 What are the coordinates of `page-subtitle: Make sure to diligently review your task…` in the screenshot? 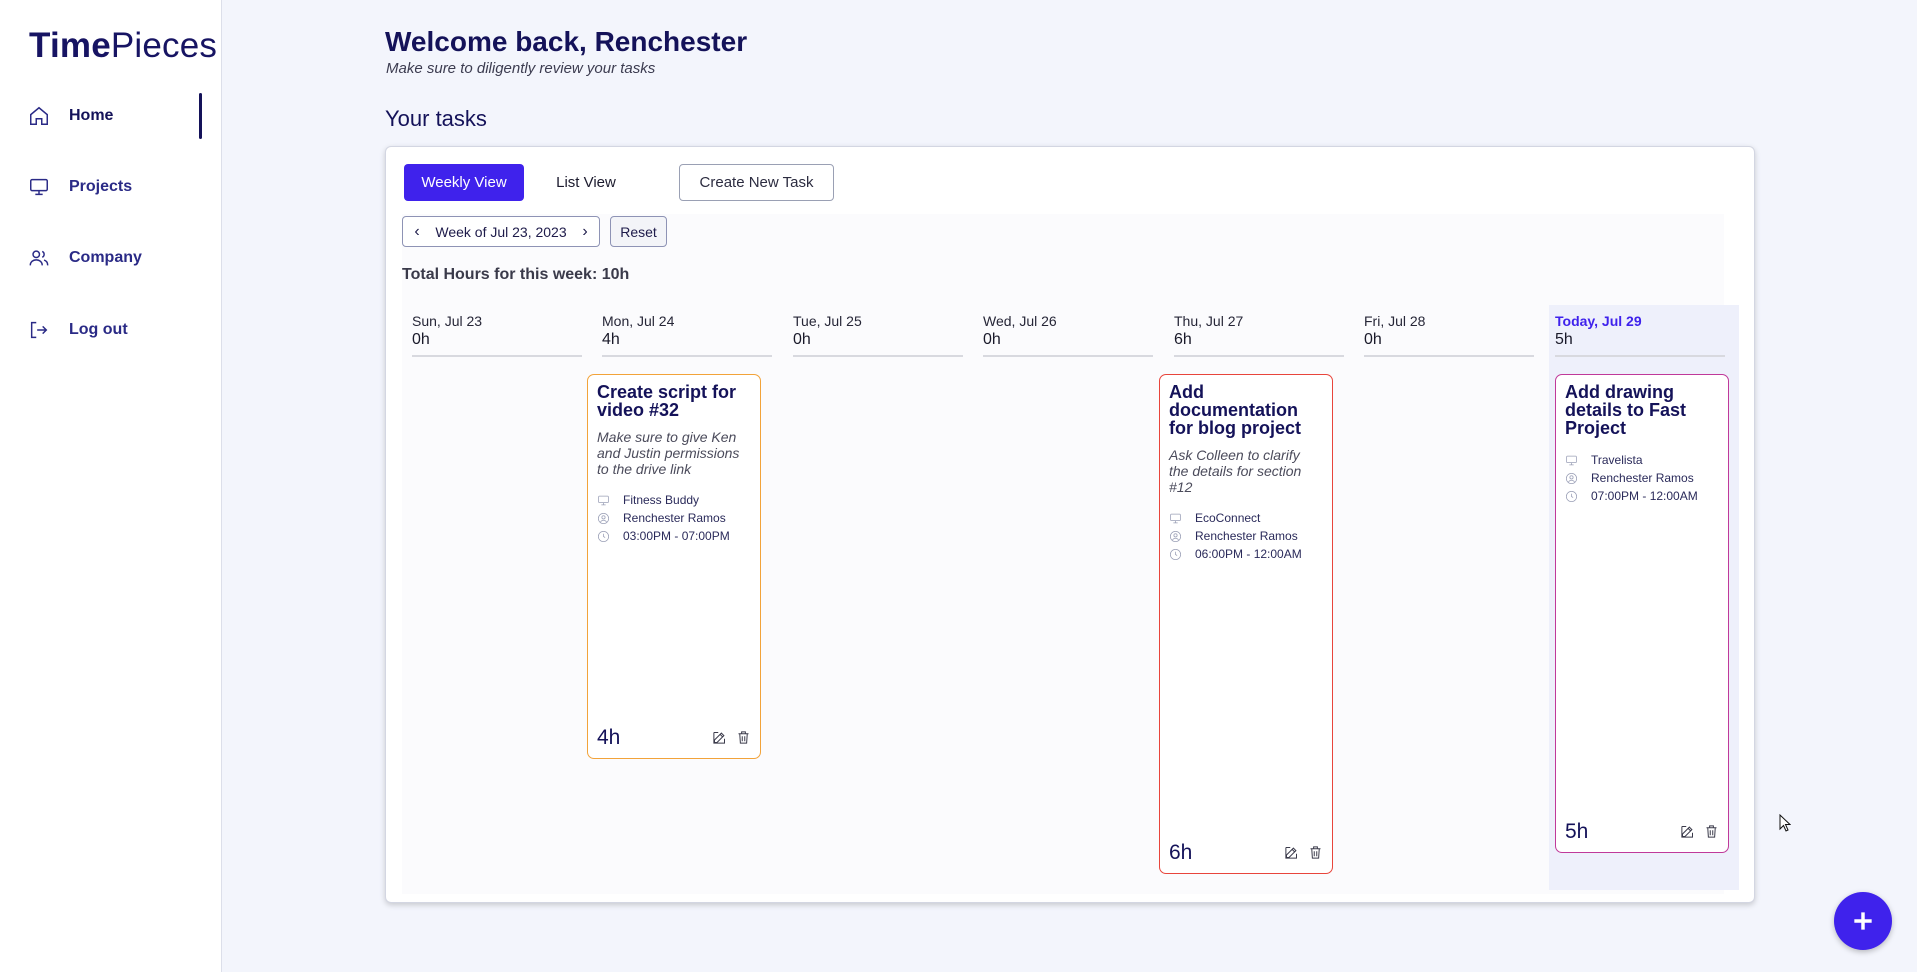 It's located at (521, 68).